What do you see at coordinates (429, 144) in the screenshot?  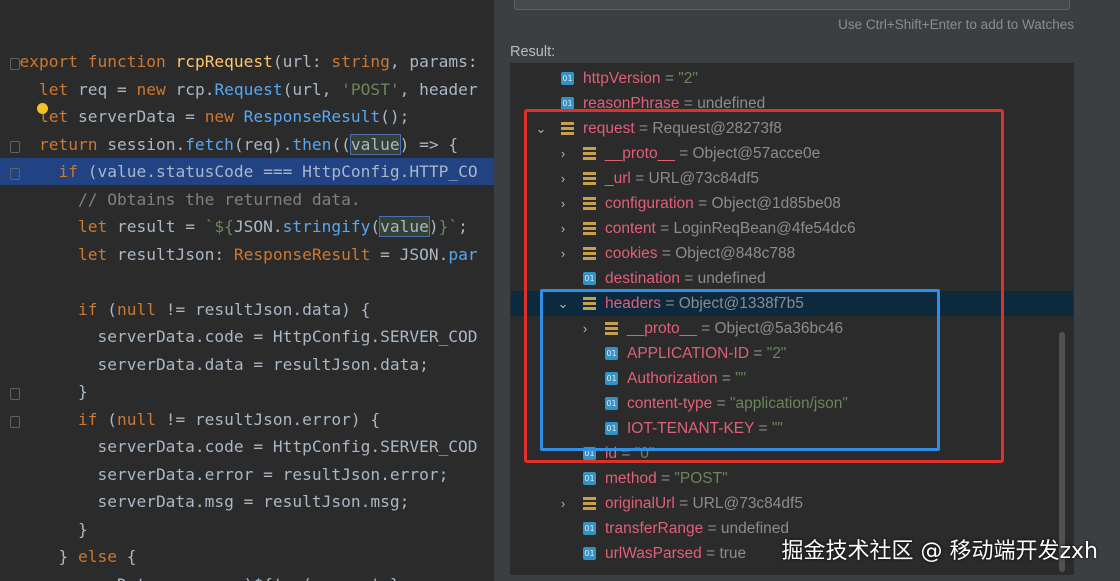 I see `code-token: ) => {` at bounding box center [429, 144].